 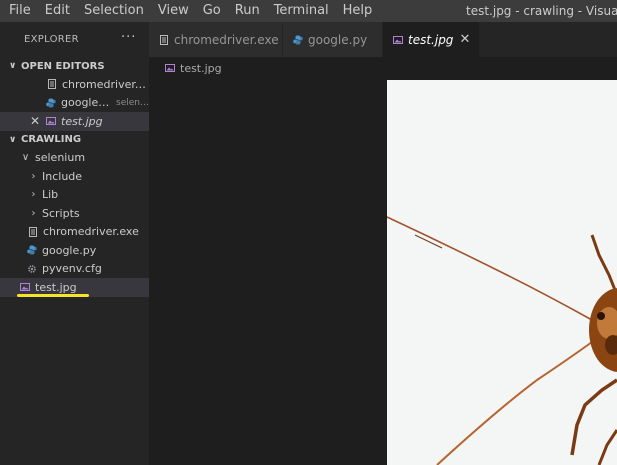 I want to click on menu-terminal: Terminal, so click(x=301, y=11).